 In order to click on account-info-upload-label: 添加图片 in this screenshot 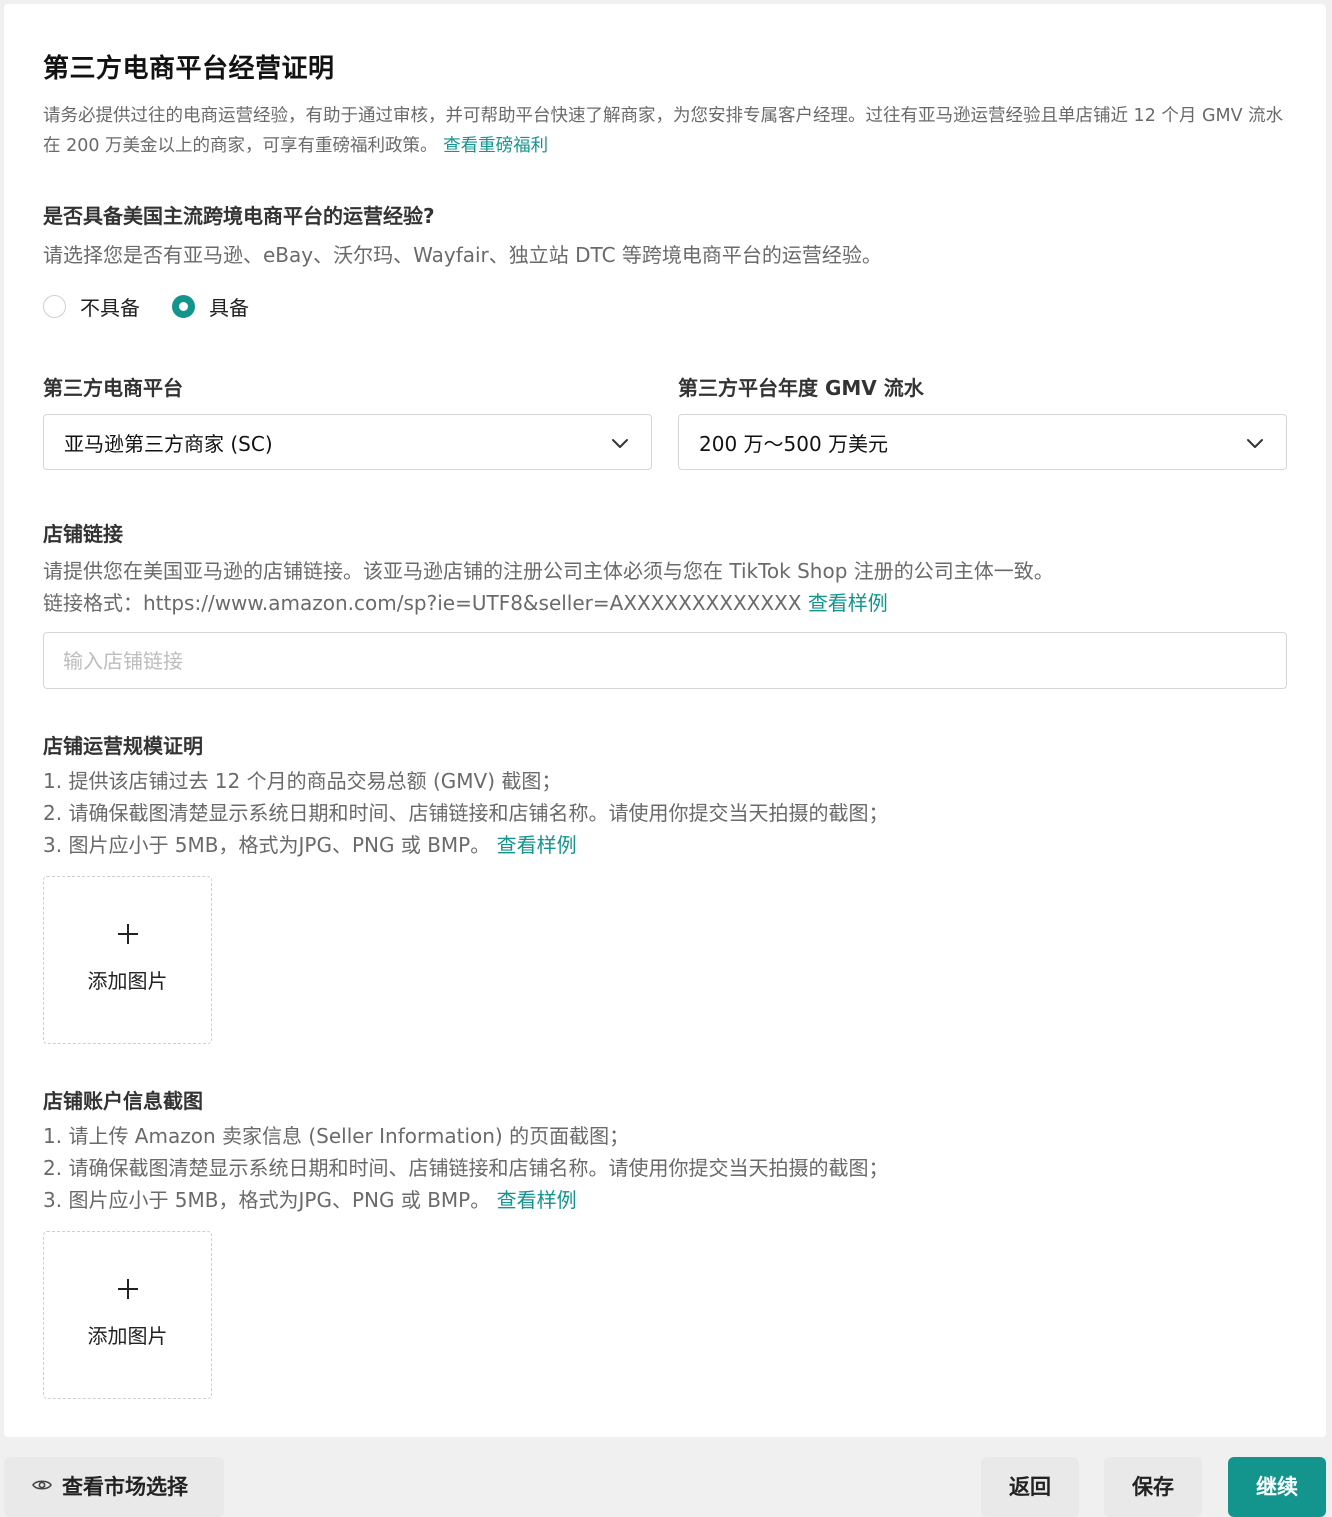, I will do `click(127, 1336)`.